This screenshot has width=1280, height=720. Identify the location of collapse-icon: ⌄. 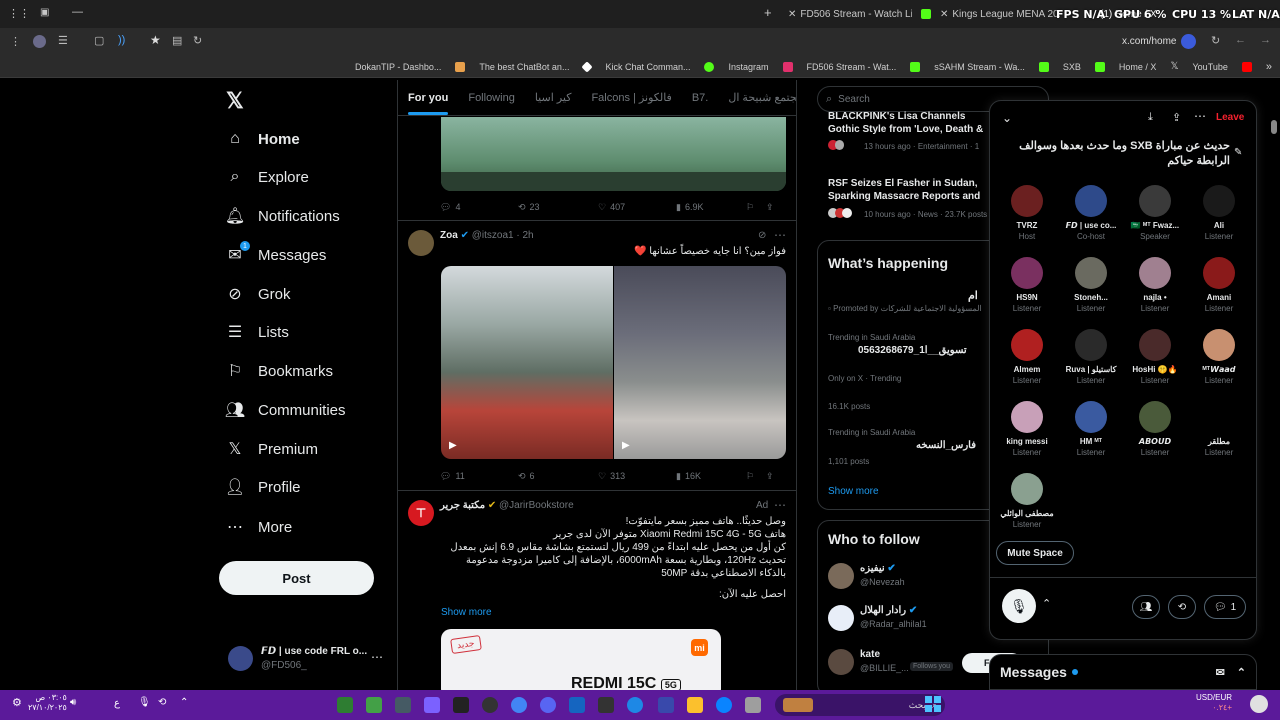
(1007, 118).